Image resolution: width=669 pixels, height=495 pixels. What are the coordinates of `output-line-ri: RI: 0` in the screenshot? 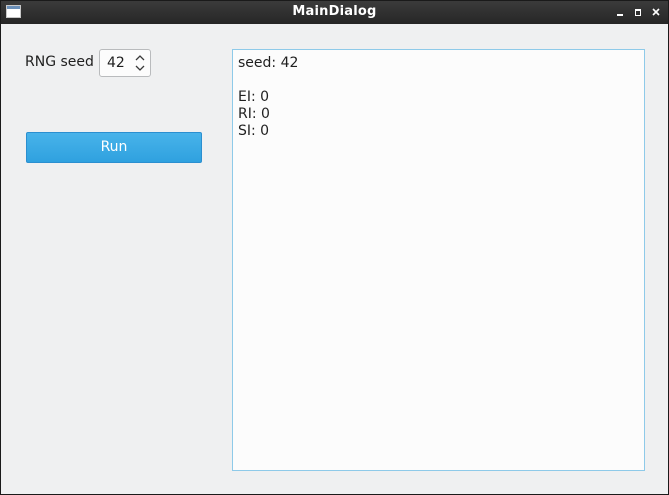 It's located at (254, 114).